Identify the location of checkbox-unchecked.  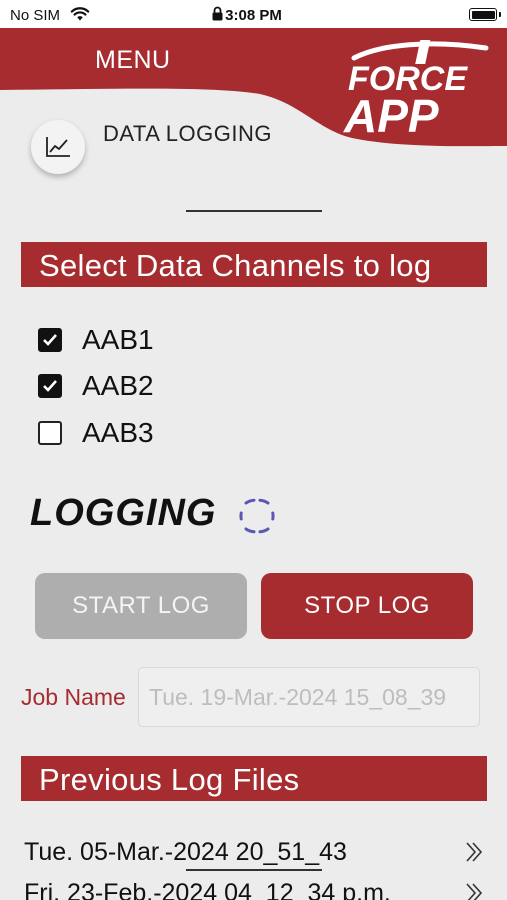
(50, 433).